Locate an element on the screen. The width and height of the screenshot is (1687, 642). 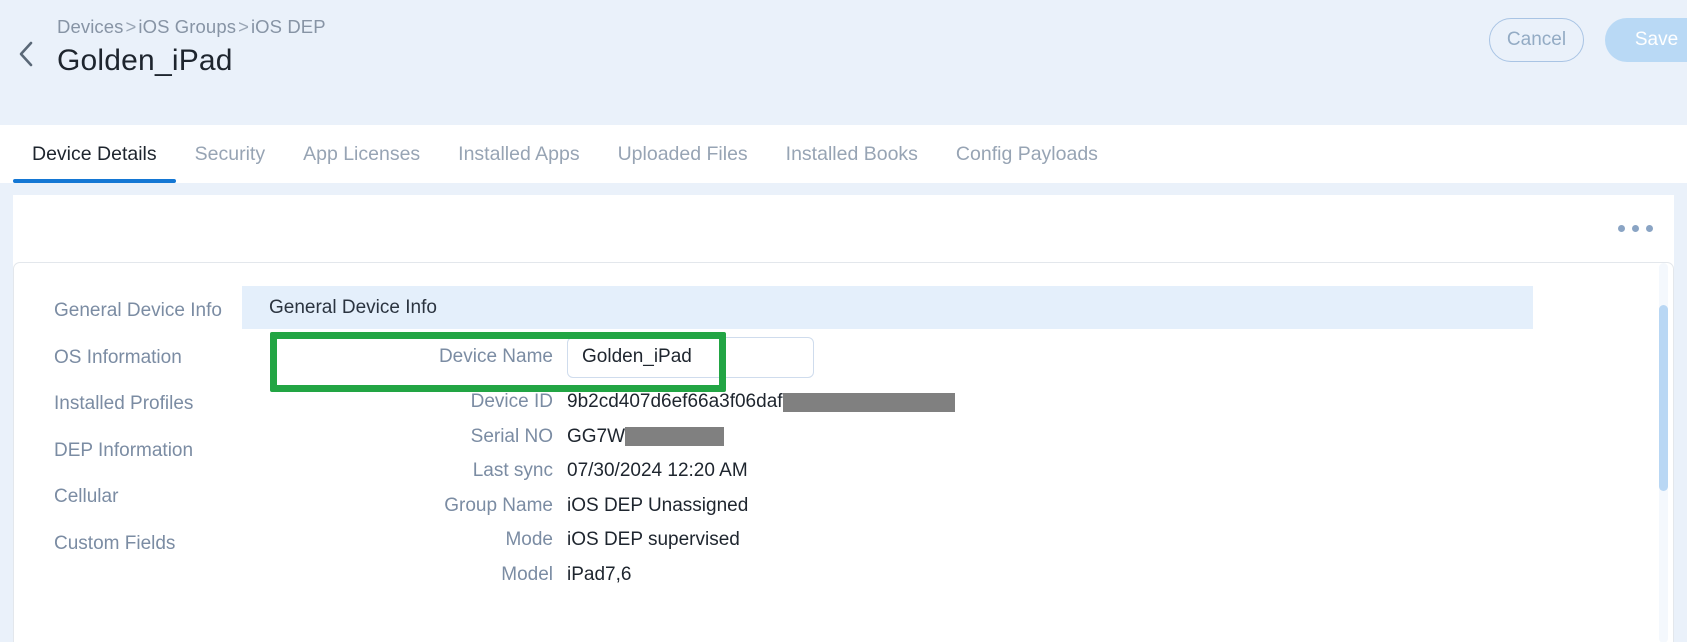
header-actions: Cancel Save is located at coordinates (1588, 40).